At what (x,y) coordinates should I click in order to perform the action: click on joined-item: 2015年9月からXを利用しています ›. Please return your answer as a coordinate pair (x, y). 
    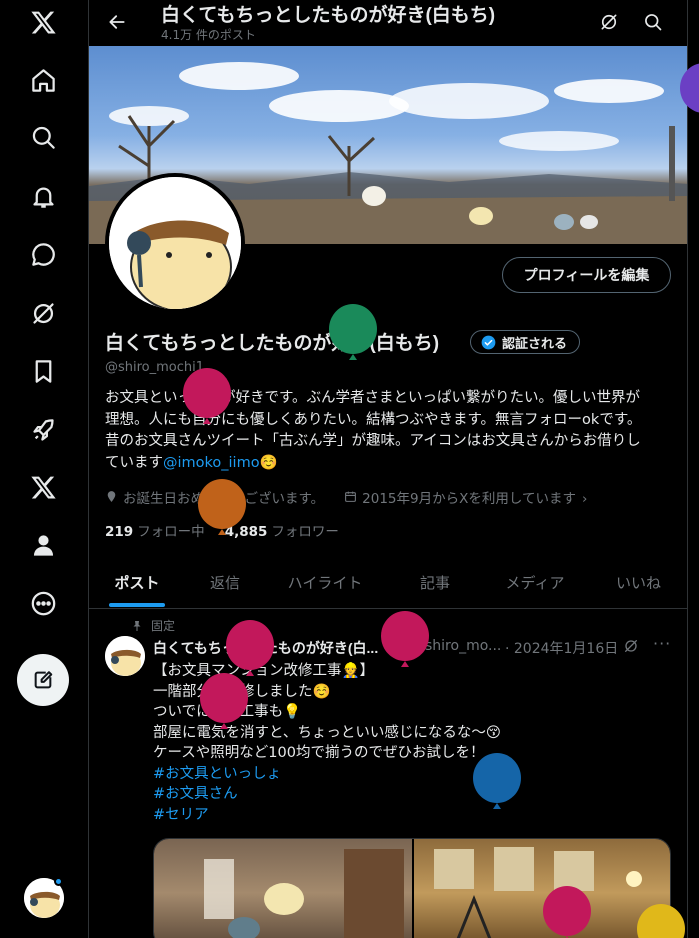
    Looking at the image, I should click on (465, 497).